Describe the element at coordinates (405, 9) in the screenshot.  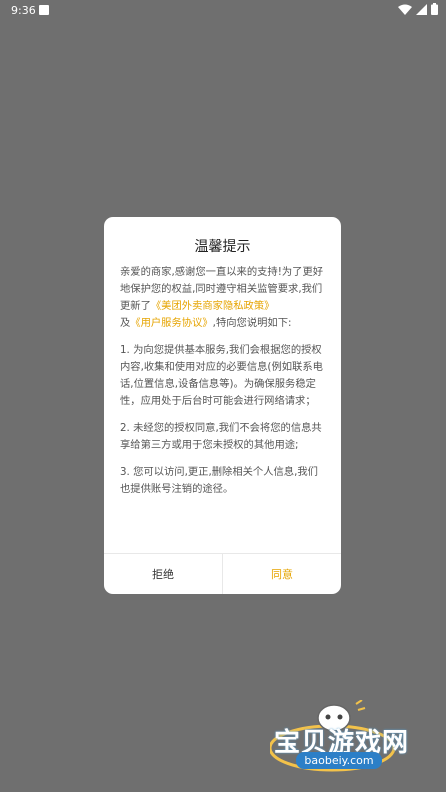
I see `wifi-icon` at that location.